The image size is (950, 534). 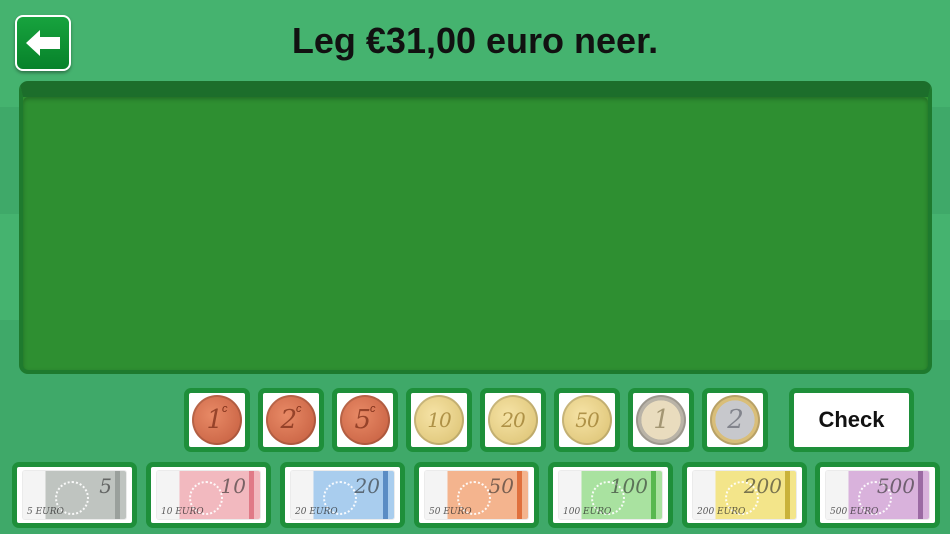 I want to click on banknote-button: 500 500 EURO, so click(x=877, y=495).